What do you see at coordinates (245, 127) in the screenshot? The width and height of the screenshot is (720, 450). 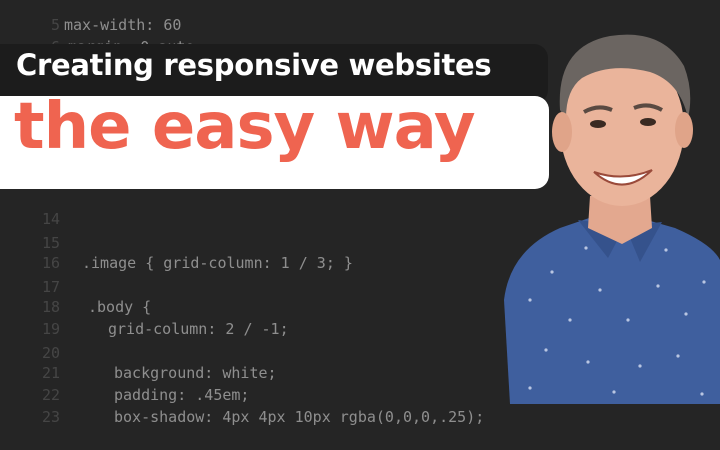 I see `headline-line2: the easy way` at bounding box center [245, 127].